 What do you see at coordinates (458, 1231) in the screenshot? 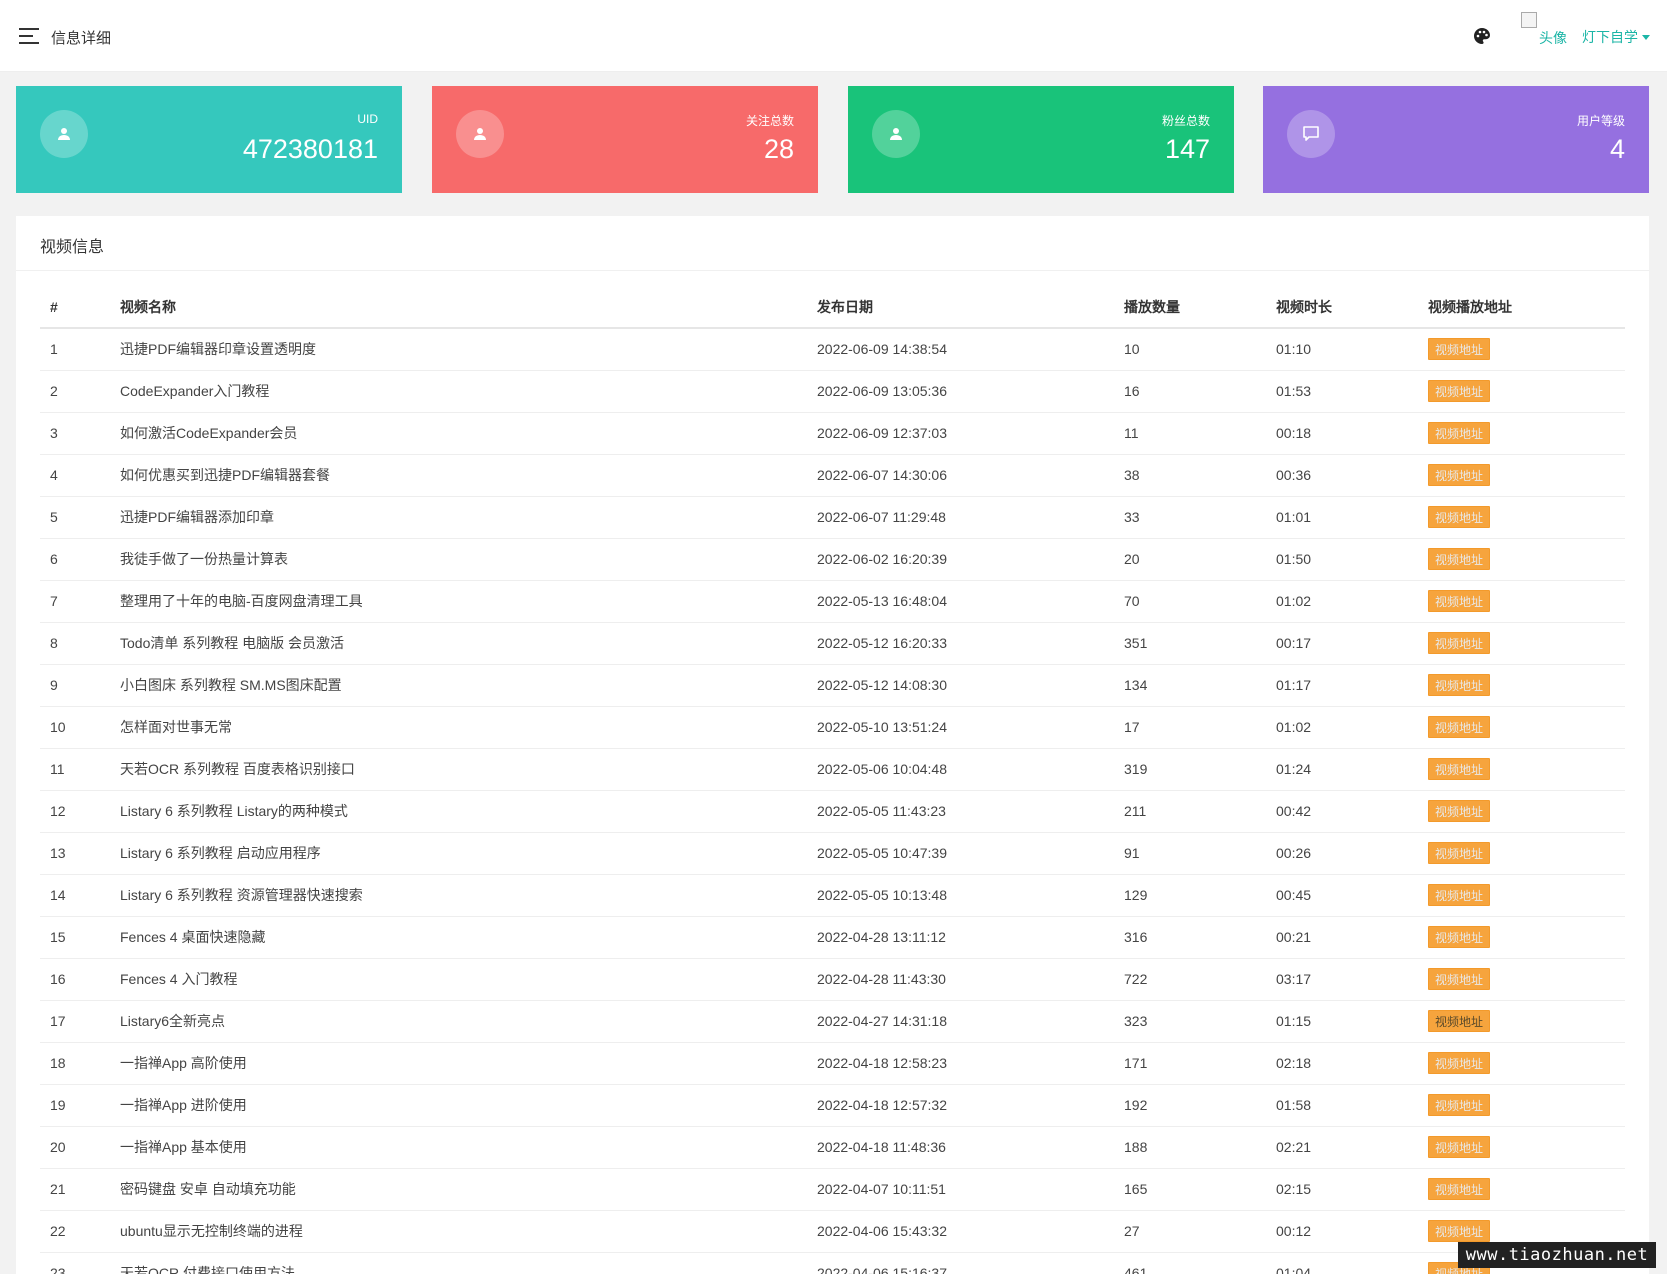
I see `row-title: ubuntu显示无控制终端的进程` at bounding box center [458, 1231].